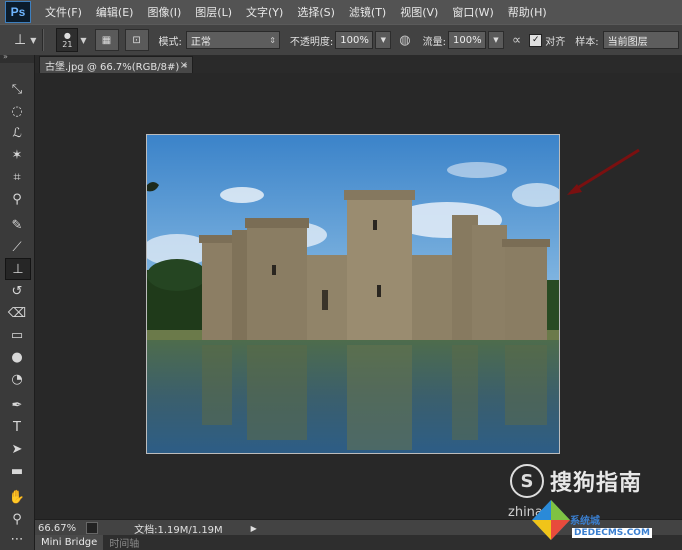  Describe the element at coordinates (264, 12) in the screenshot. I see `menu-type: 文字(Y)` at that location.